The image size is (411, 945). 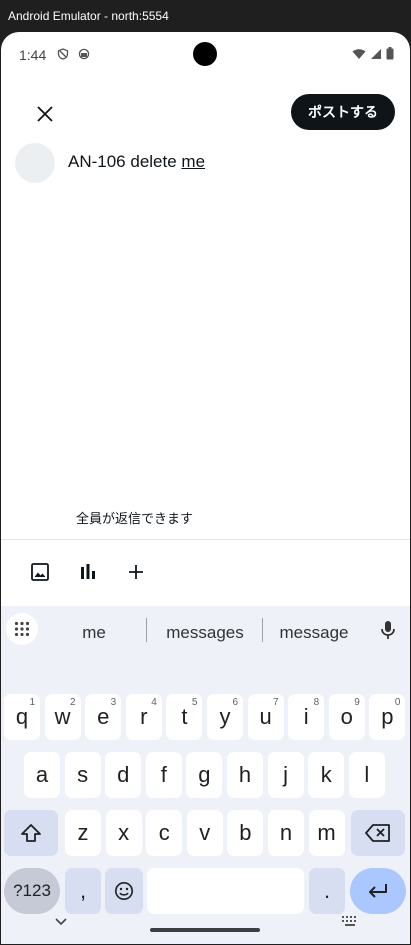 I want to click on key-label: d, so click(x=123, y=774).